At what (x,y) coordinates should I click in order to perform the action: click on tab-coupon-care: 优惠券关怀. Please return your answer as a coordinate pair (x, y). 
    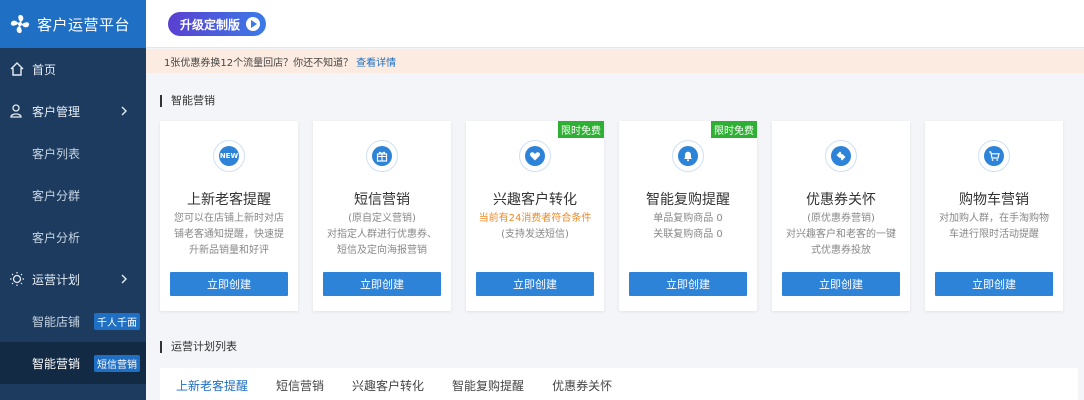
    Looking at the image, I should click on (582, 386).